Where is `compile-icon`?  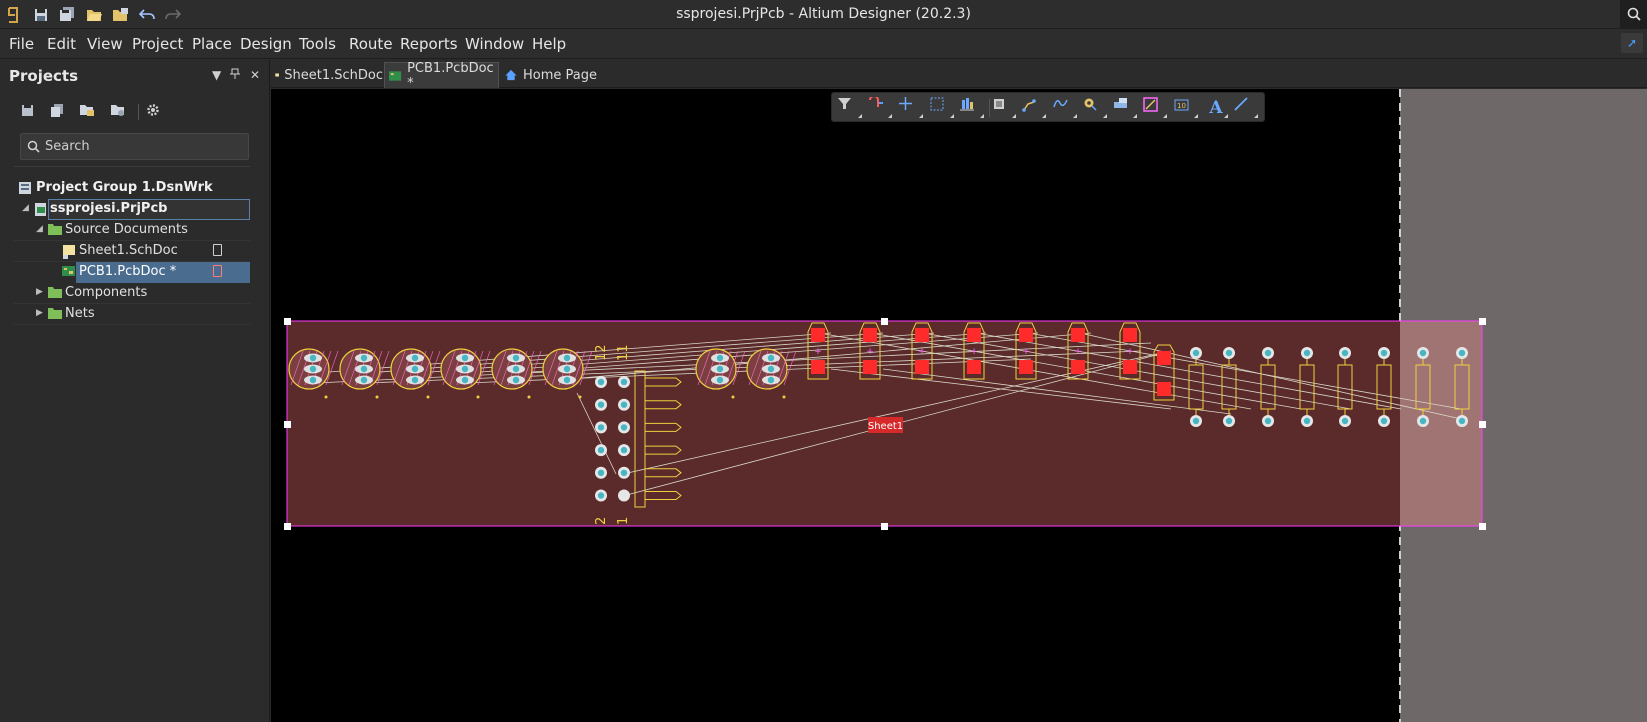 compile-icon is located at coordinates (57, 110).